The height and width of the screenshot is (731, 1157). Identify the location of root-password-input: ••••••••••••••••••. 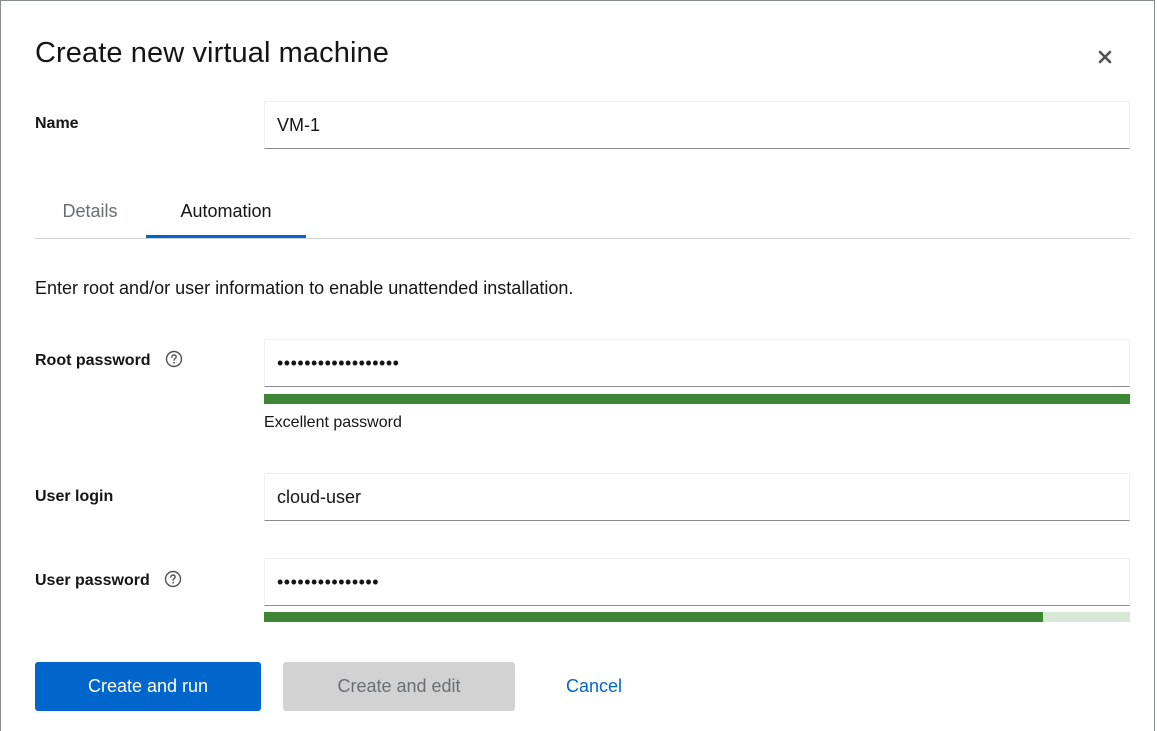
(697, 363).